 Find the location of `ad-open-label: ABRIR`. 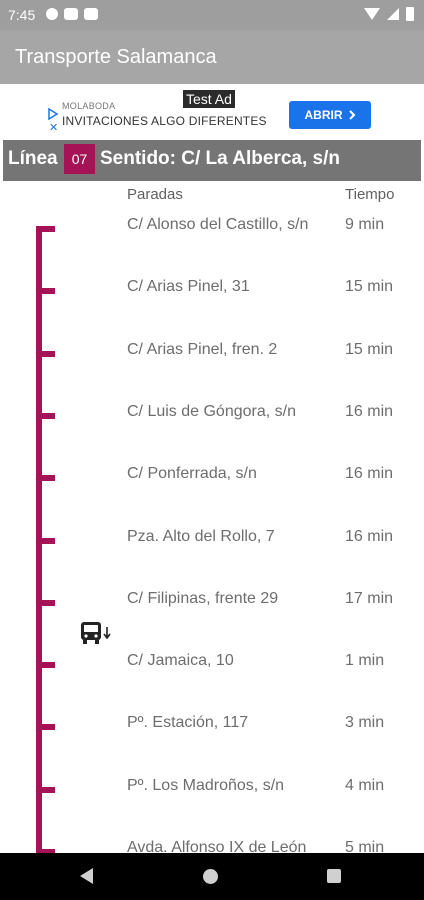

ad-open-label: ABRIR is located at coordinates (323, 115).